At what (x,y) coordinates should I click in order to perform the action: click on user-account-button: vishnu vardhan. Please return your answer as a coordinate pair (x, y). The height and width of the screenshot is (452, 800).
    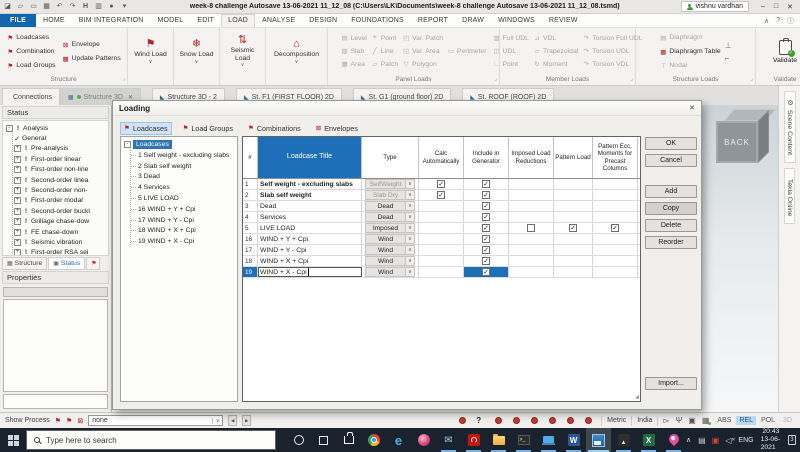
    Looking at the image, I should click on (714, 6).